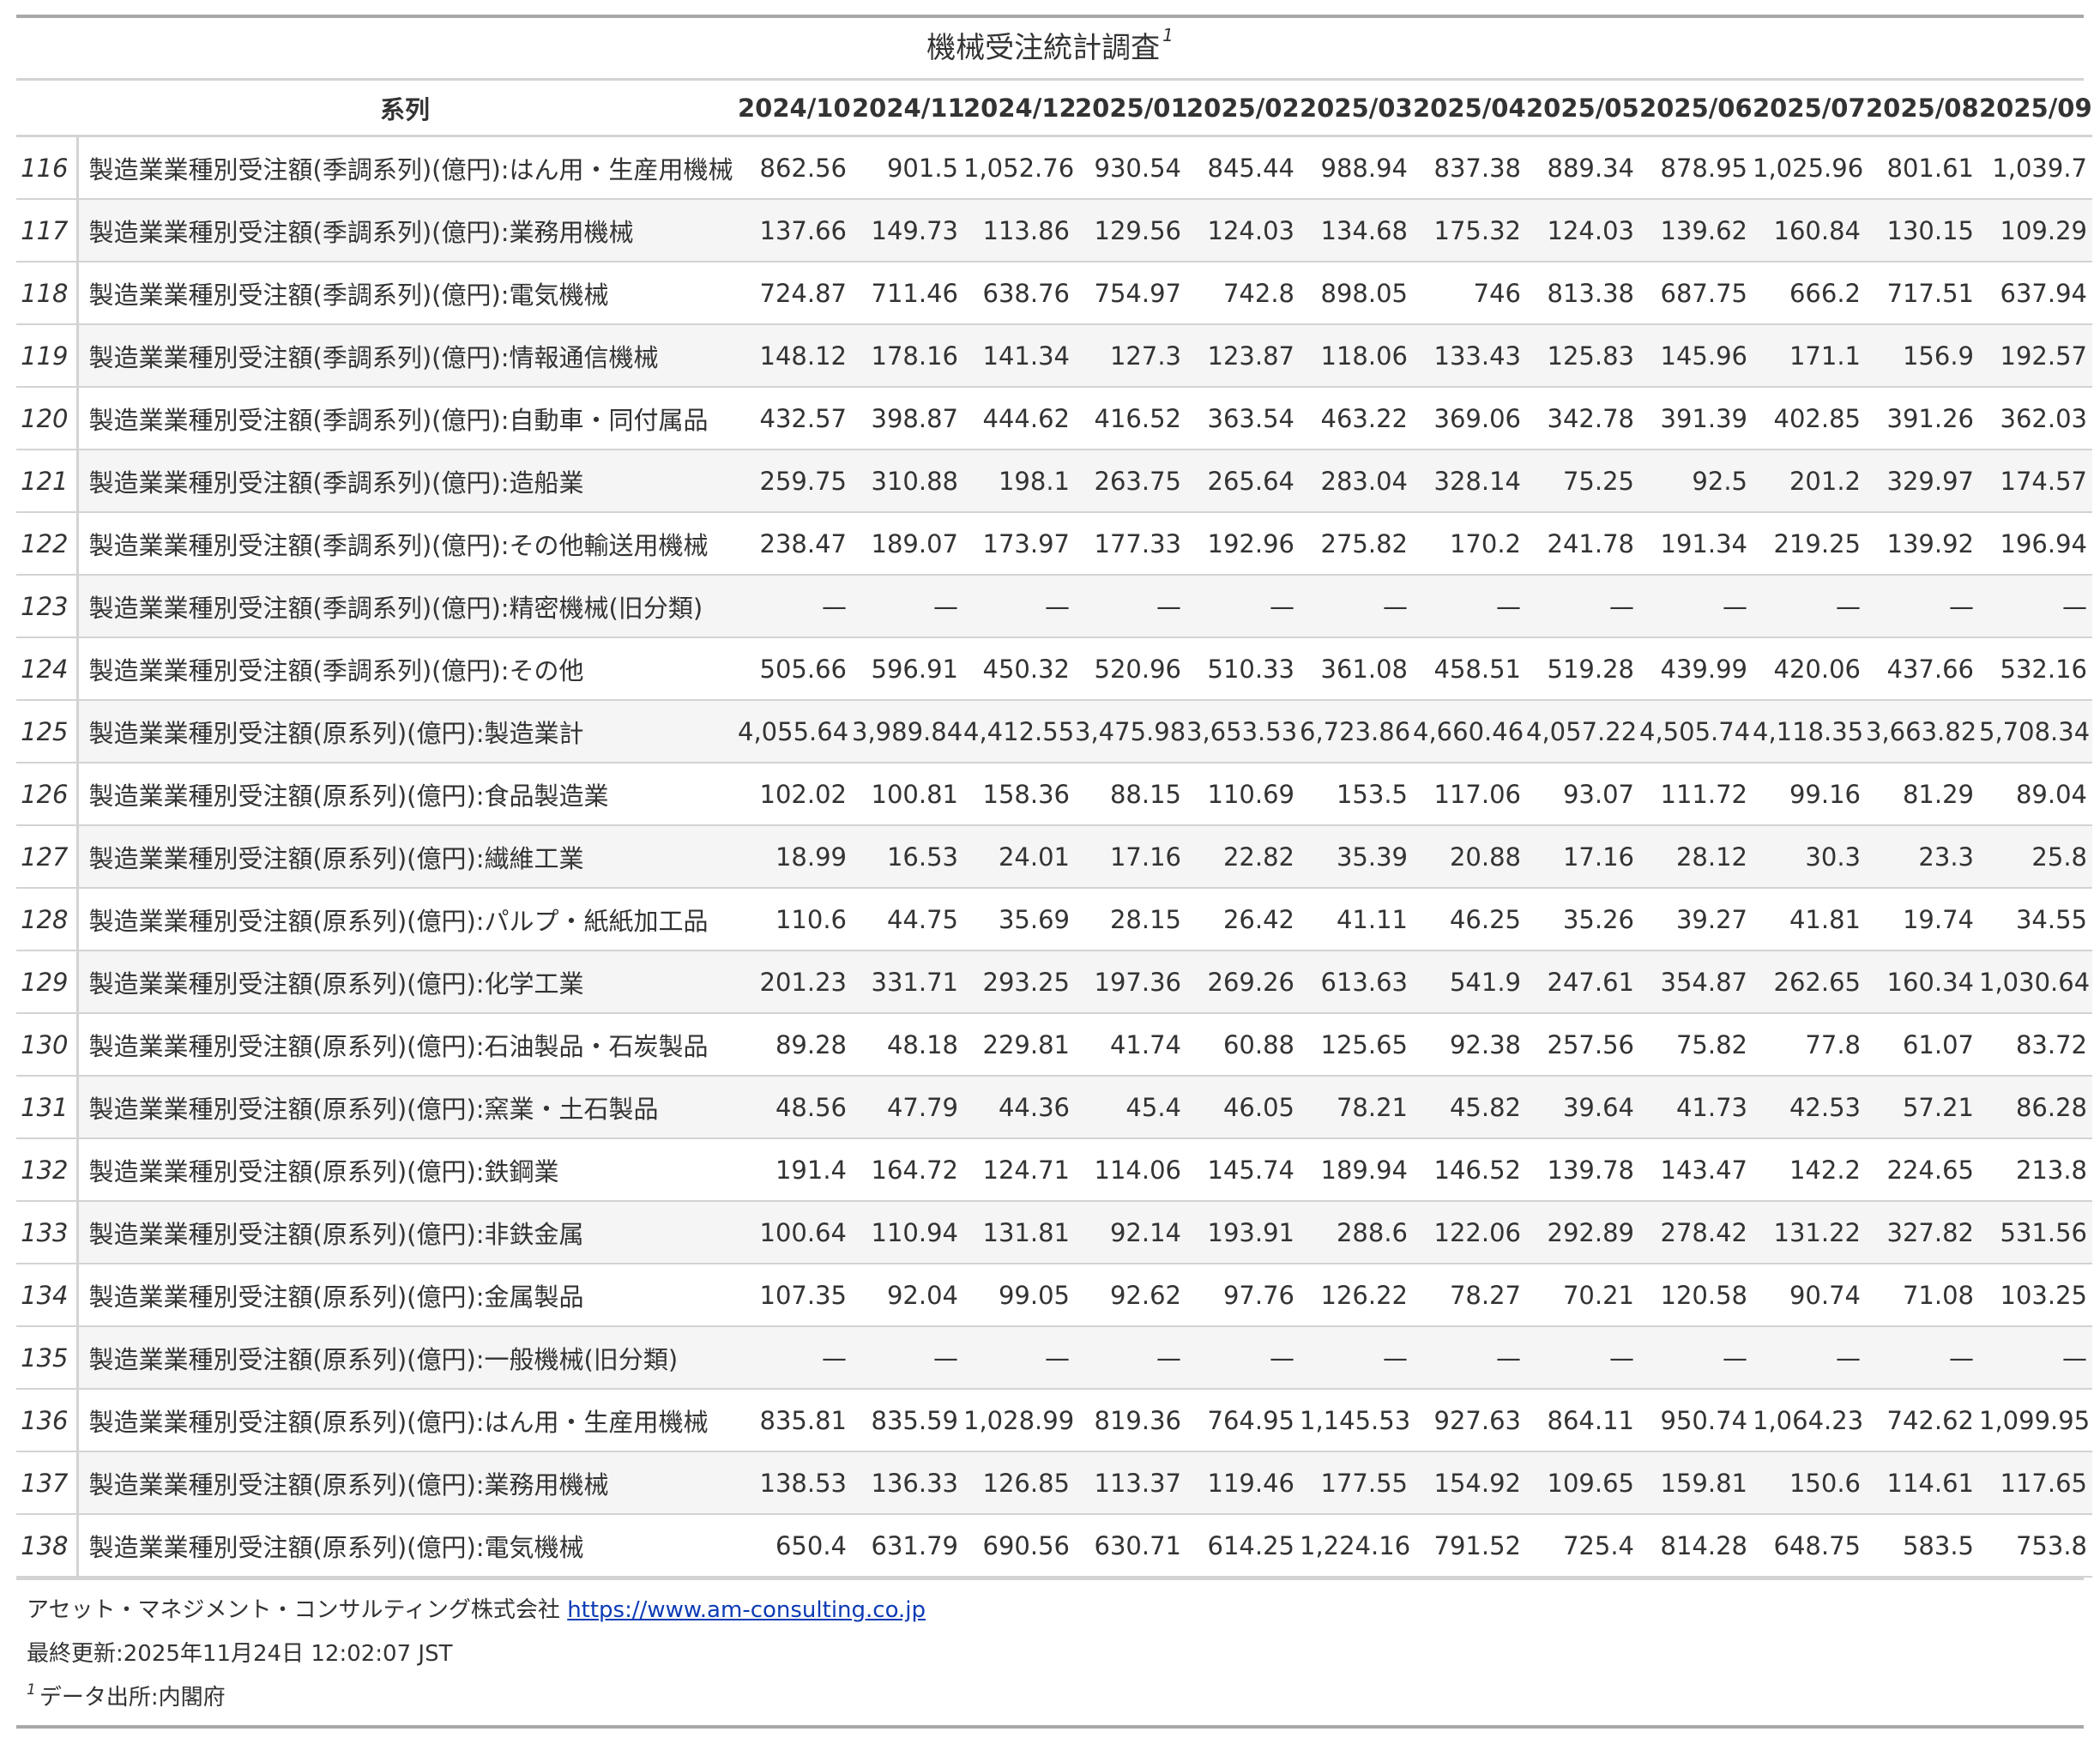 The height and width of the screenshot is (1750, 2100). What do you see at coordinates (1922, 1420) in the screenshot?
I see `value-cell: 742.62` at bounding box center [1922, 1420].